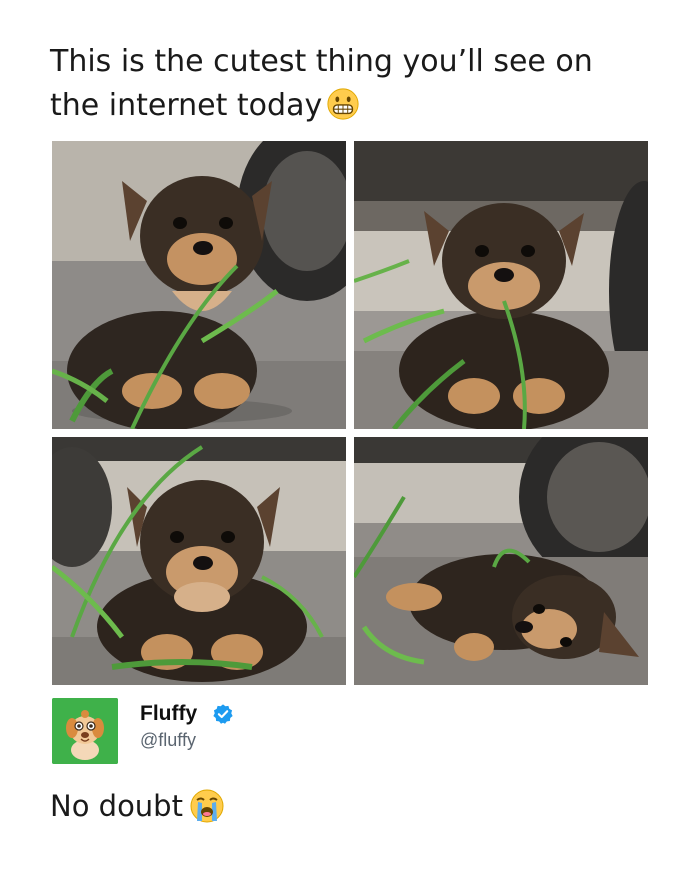 This screenshot has width=700, height=875. I want to click on puppy-looking-up-photo, so click(199, 561).